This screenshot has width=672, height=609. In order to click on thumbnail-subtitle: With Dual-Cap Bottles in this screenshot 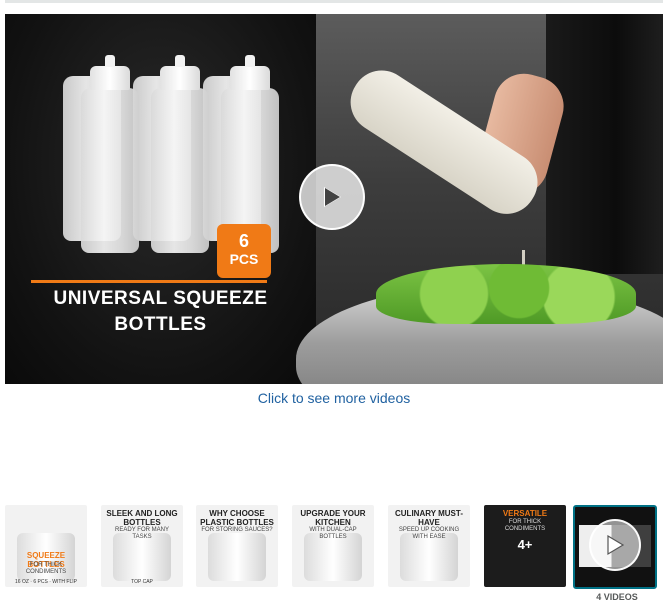, I will do `click(333, 533)`.